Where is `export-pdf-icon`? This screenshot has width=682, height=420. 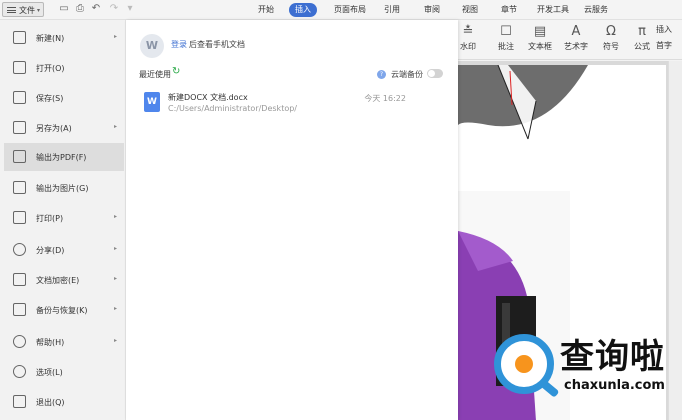 export-pdf-icon is located at coordinates (19, 156).